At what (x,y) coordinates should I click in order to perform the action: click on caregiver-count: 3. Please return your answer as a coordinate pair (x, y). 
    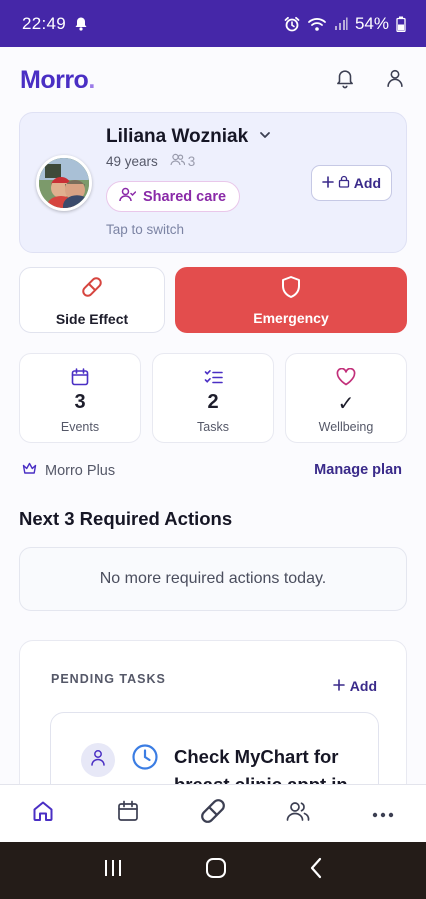
    Looking at the image, I should click on (183, 161).